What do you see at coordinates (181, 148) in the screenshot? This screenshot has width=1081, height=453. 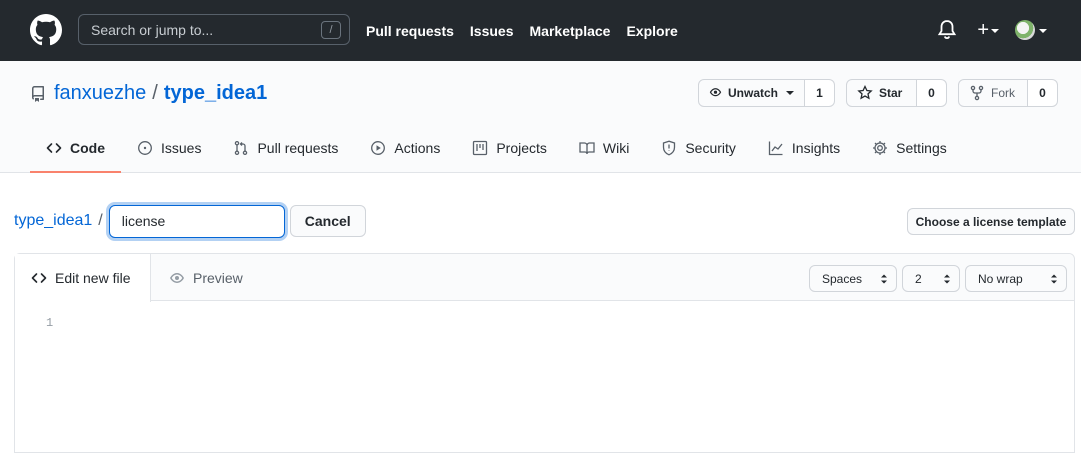 I see `tab-label: Issues` at bounding box center [181, 148].